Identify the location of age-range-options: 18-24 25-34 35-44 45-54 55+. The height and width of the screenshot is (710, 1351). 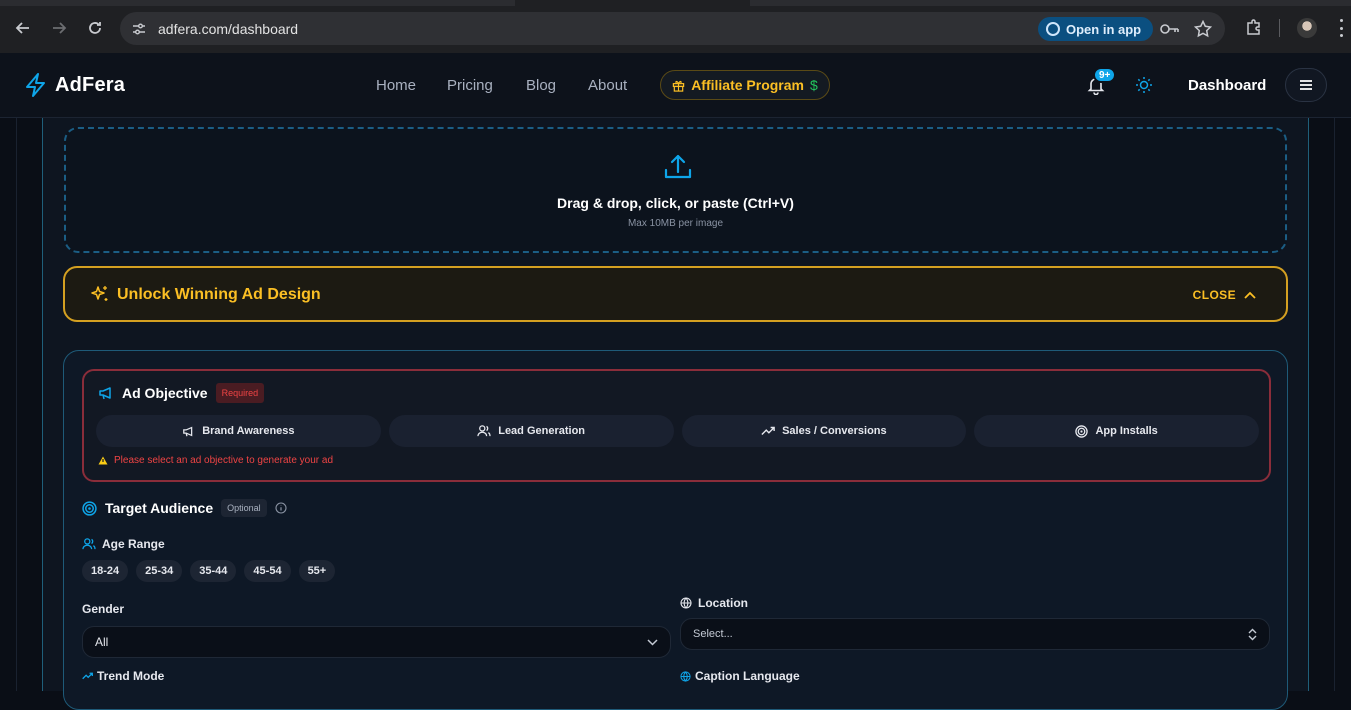
(209, 571).